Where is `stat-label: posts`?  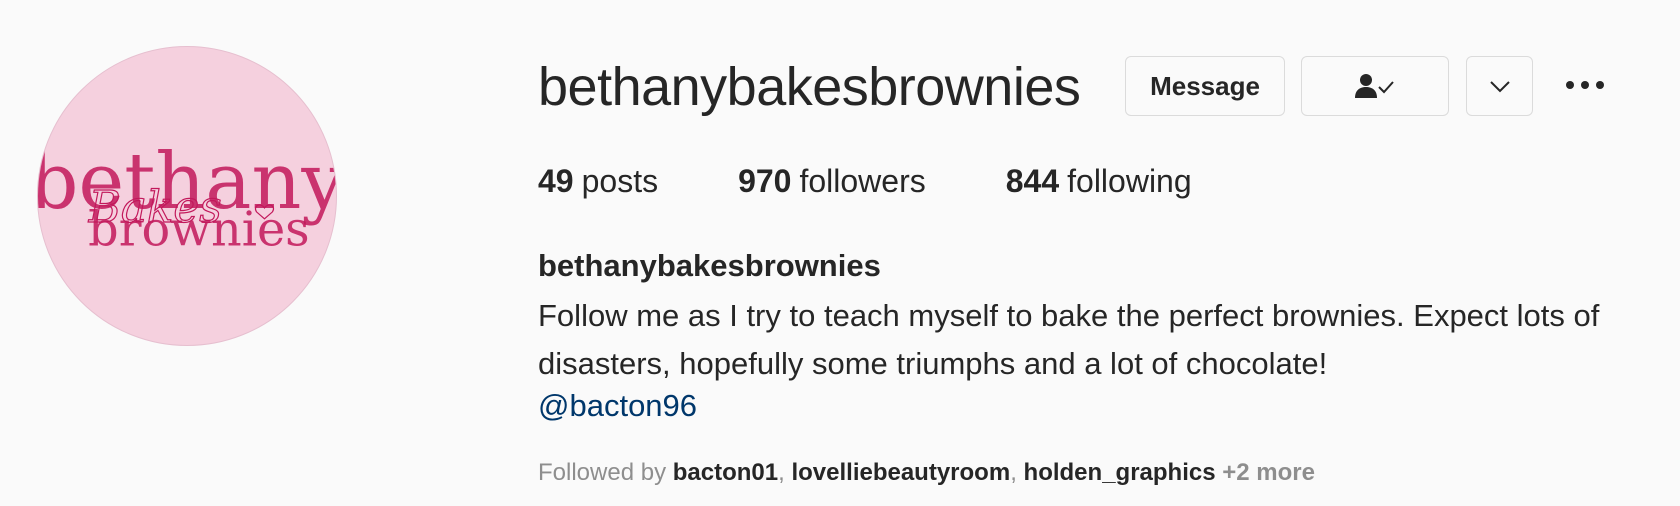
stat-label: posts is located at coordinates (620, 181).